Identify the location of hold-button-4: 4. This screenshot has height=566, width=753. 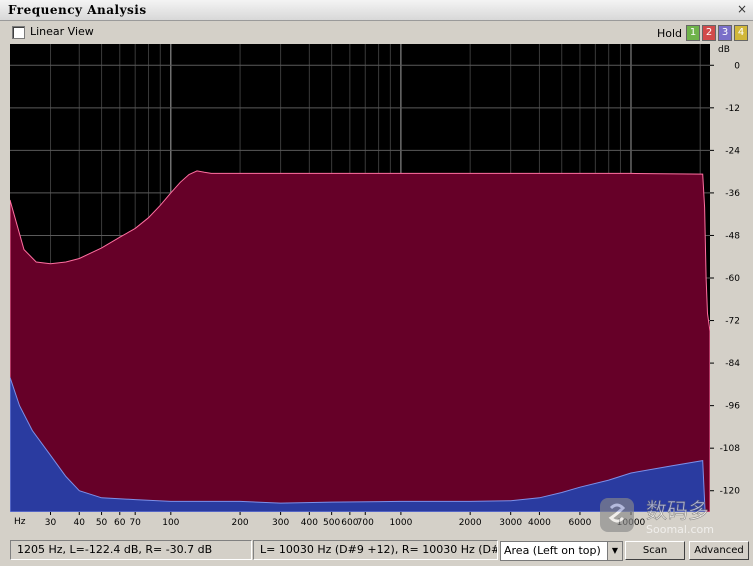
(741, 33).